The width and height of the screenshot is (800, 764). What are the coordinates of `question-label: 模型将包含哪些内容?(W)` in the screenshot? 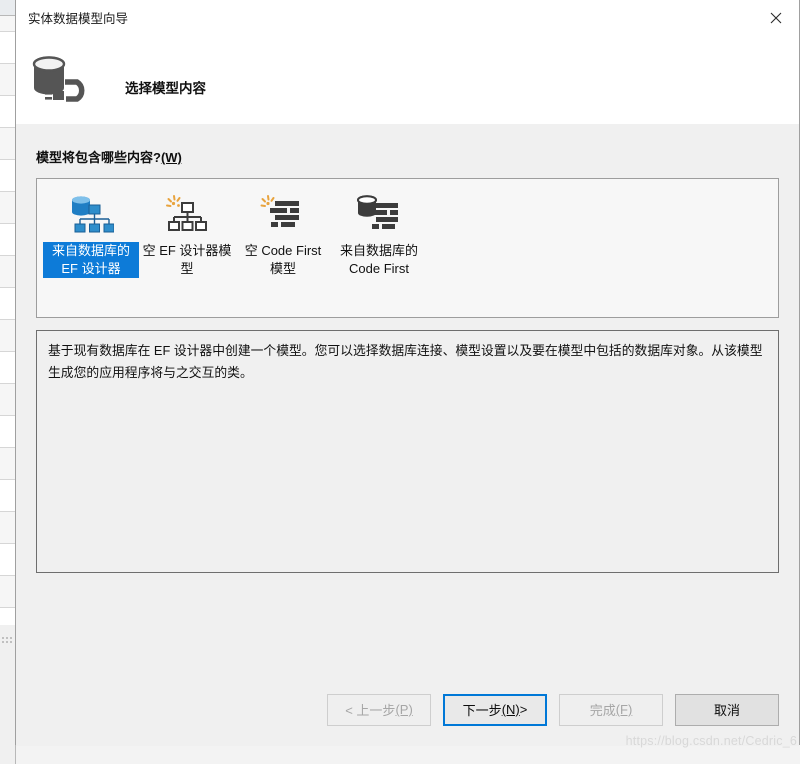 It's located at (407, 151).